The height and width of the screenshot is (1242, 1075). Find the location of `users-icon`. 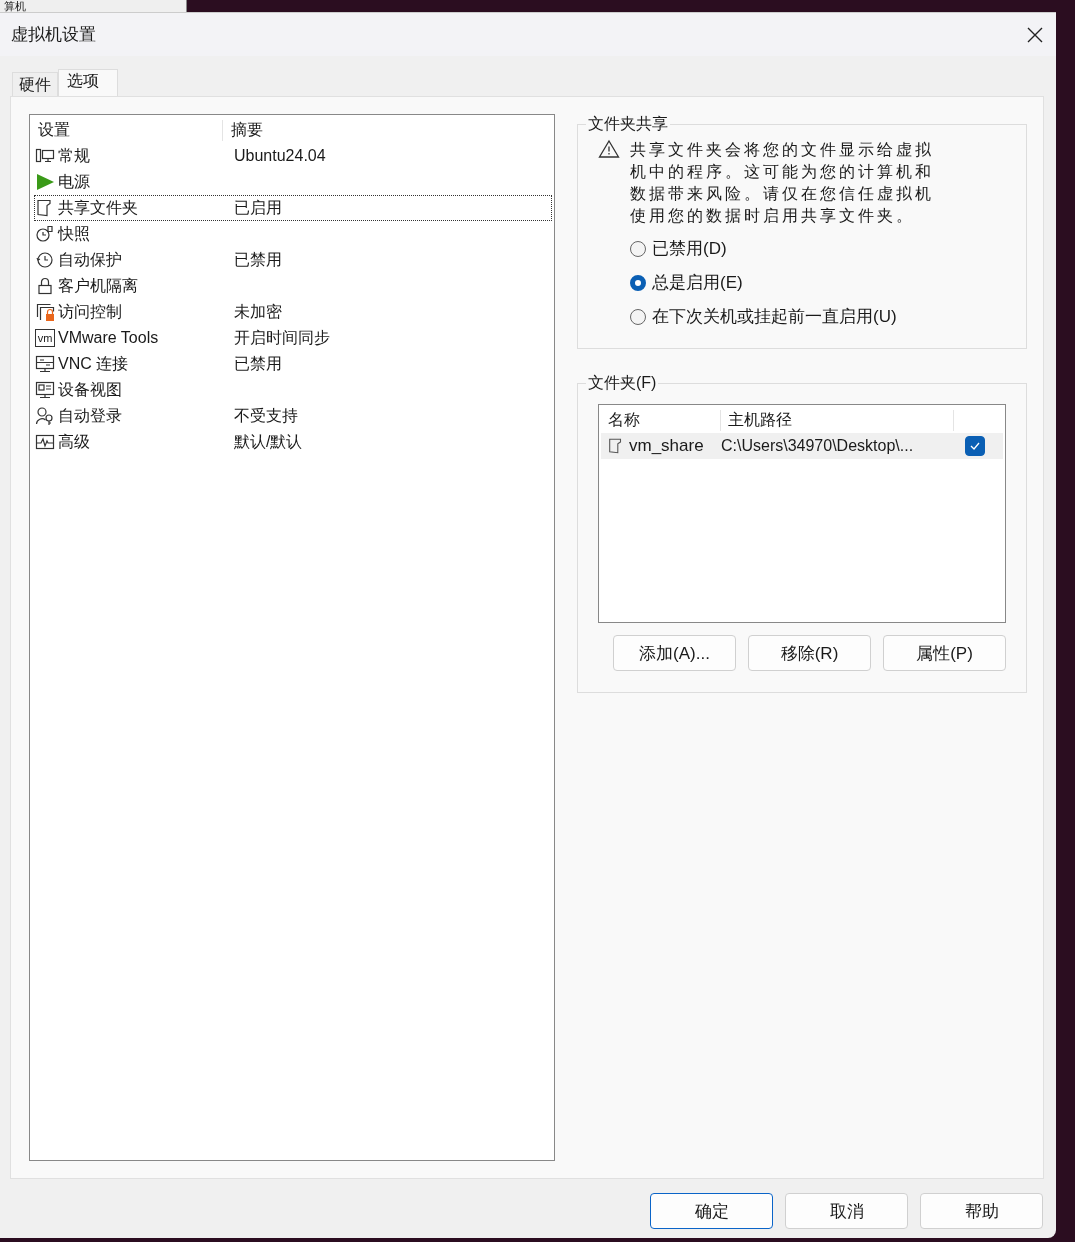

users-icon is located at coordinates (45, 416).